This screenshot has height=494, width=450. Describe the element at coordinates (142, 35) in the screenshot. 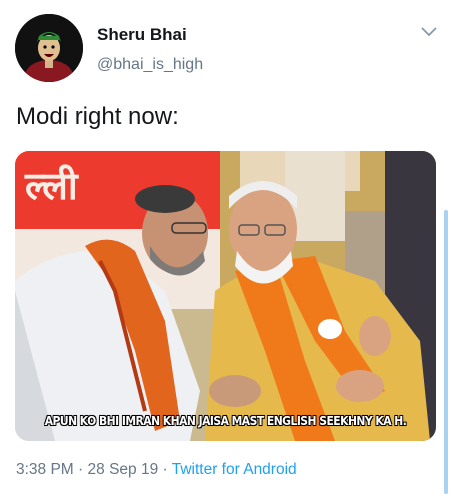

I see `author-name: Sheru Bhai` at that location.